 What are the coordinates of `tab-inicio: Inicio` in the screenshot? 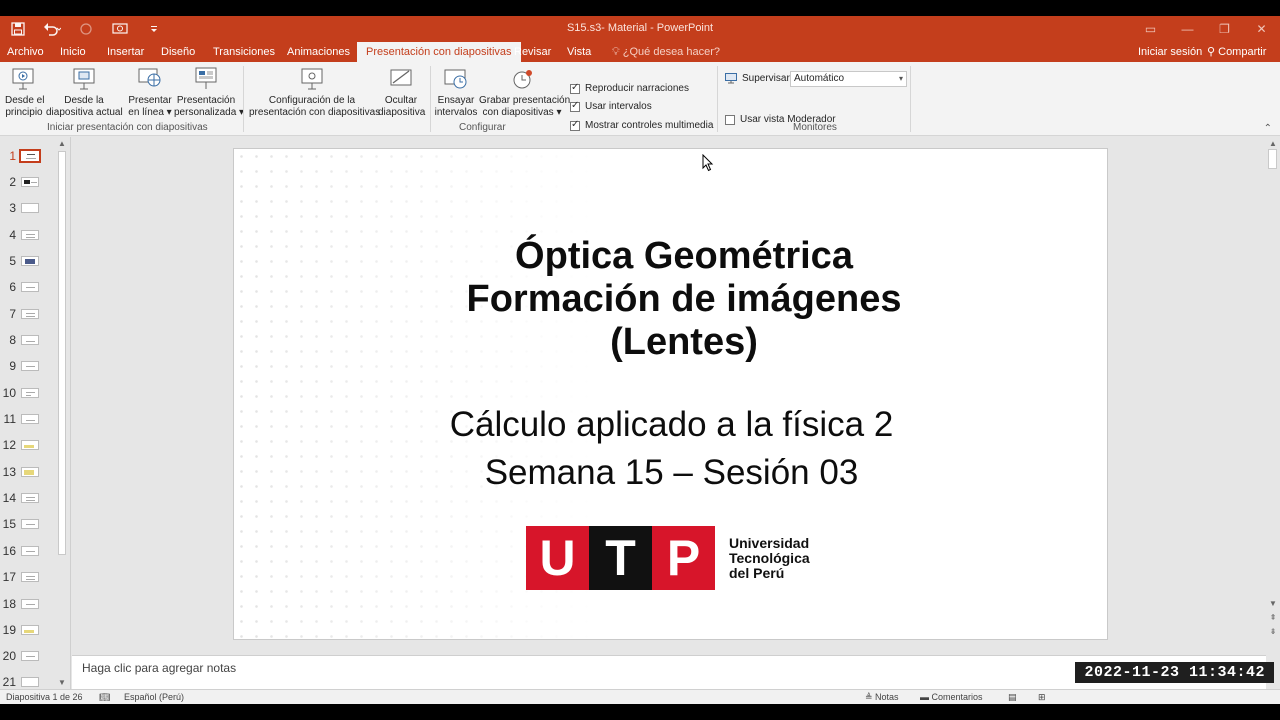 It's located at (73, 52).